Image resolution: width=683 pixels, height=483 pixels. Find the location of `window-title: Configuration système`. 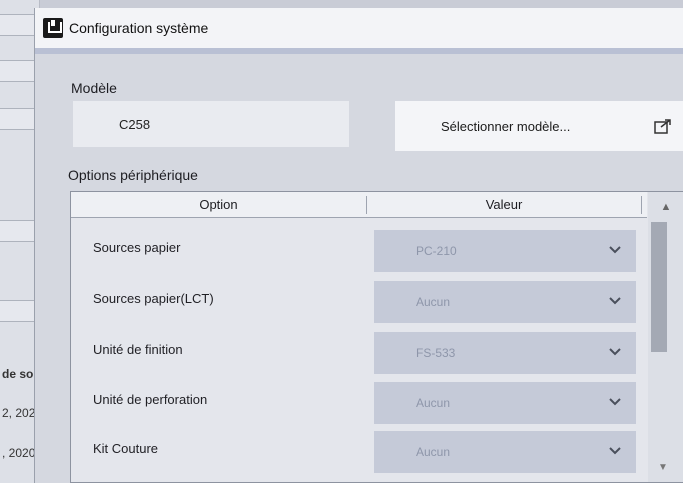

window-title: Configuration système is located at coordinates (139, 28).